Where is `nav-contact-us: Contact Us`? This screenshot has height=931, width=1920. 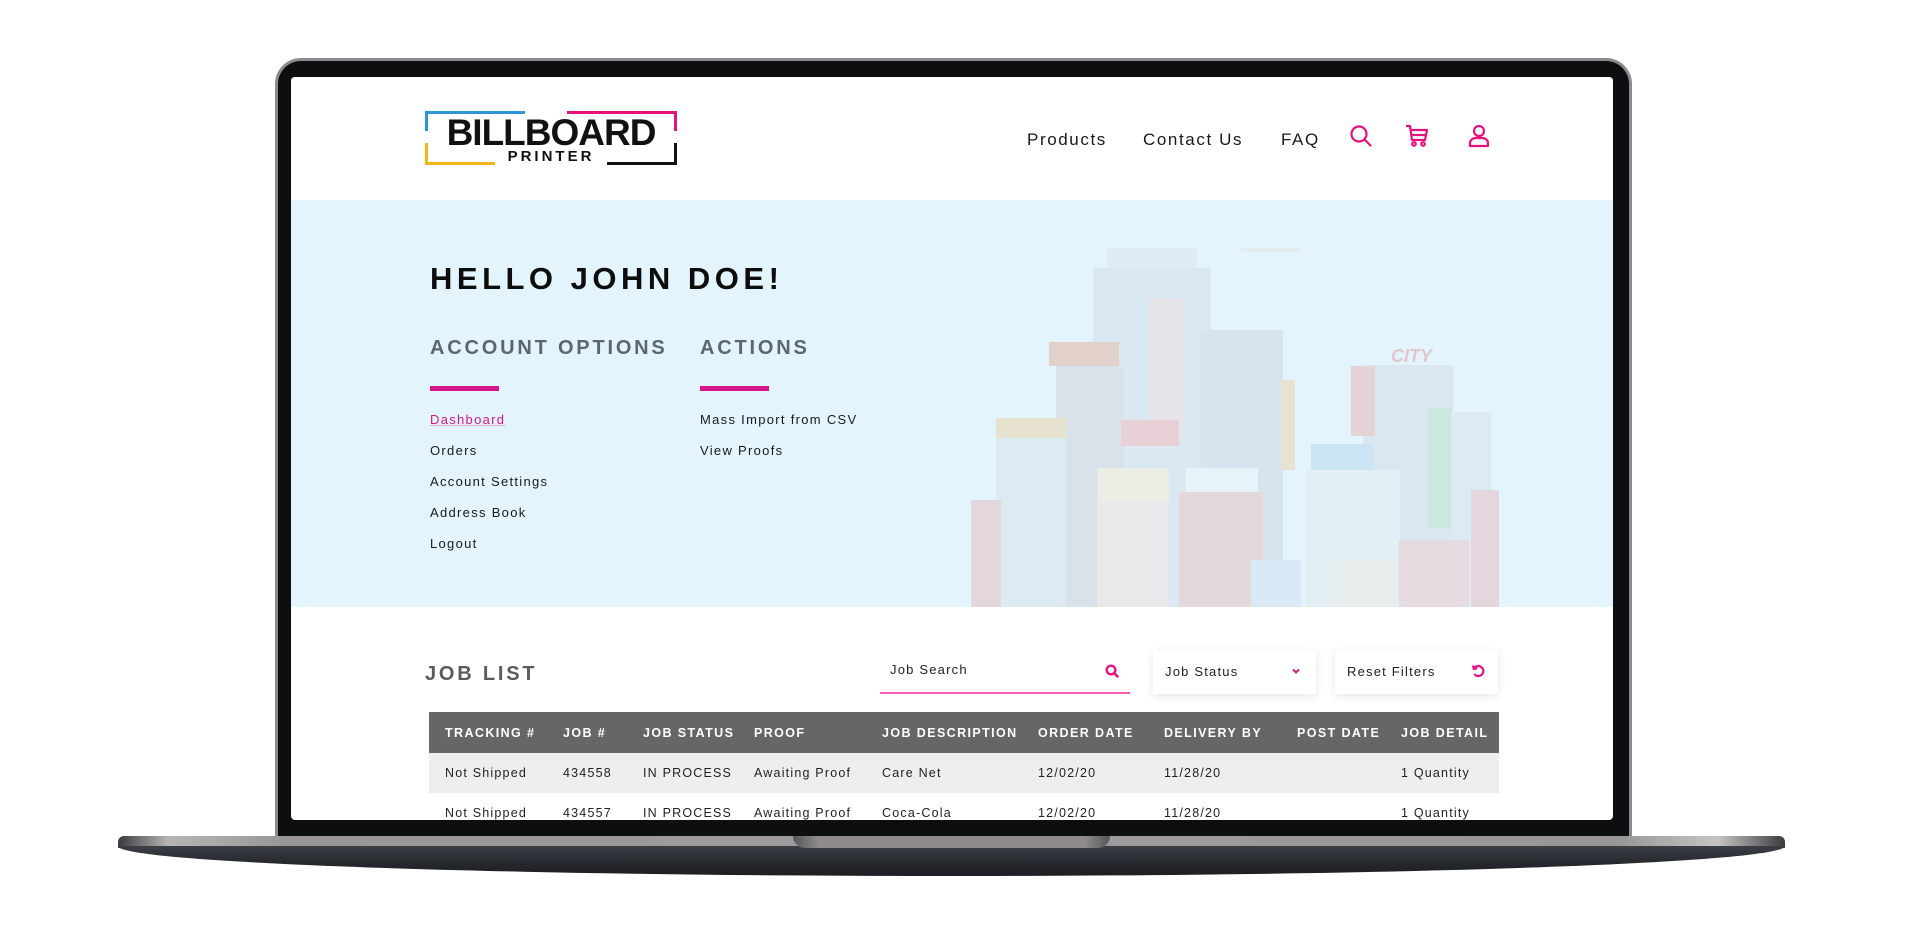 nav-contact-us: Contact Us is located at coordinates (1193, 140).